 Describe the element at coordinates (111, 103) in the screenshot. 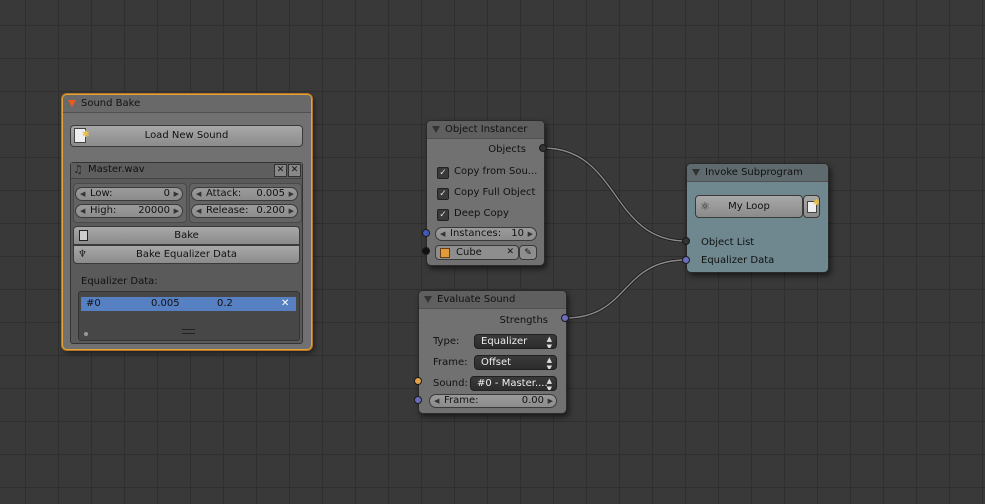

I see `node-title: Sound Bake` at that location.